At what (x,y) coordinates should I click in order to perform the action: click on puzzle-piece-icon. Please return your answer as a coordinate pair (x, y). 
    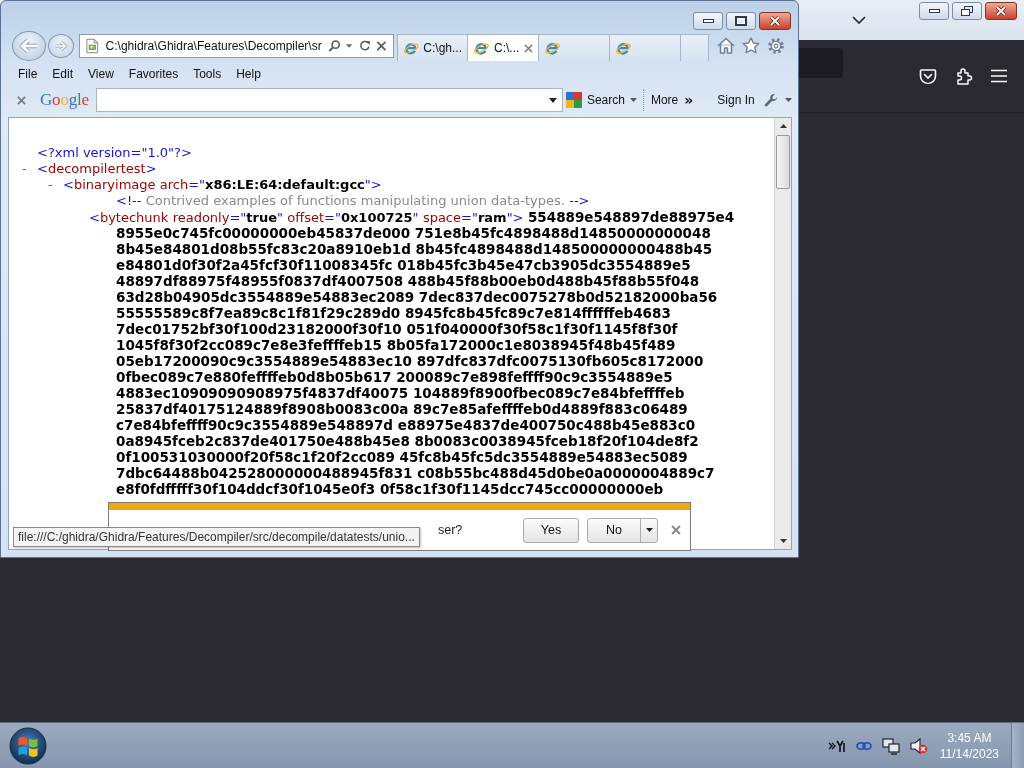
    Looking at the image, I should click on (964, 76).